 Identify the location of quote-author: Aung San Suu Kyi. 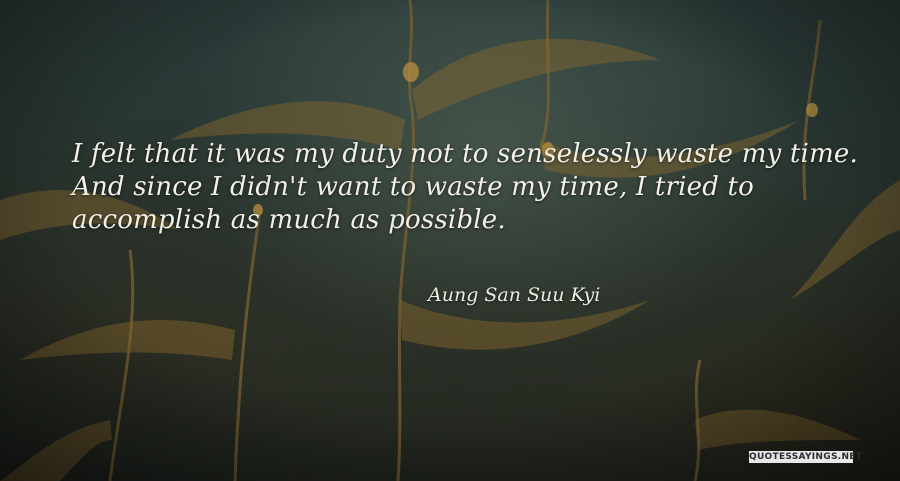
(514, 295).